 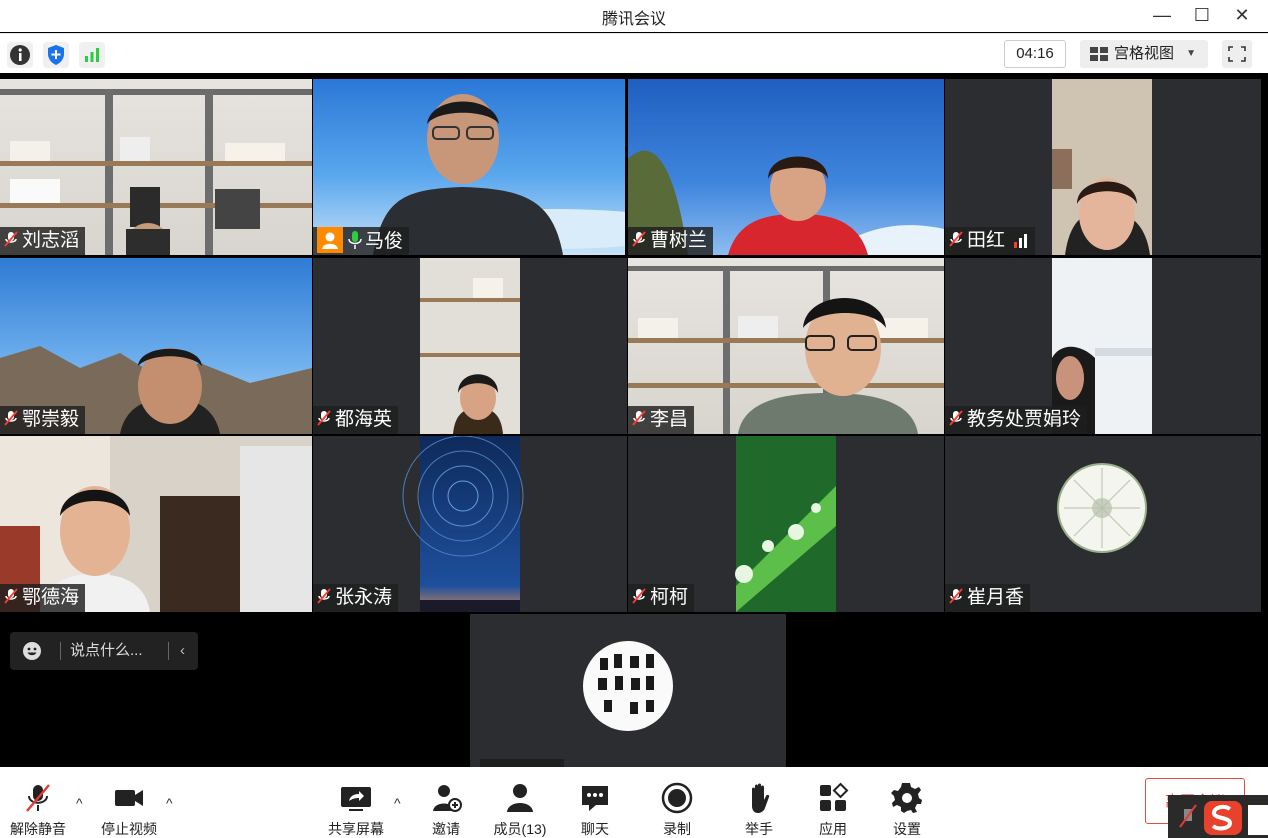 What do you see at coordinates (156, 524) in the screenshot?
I see `video-tile: 鄂德海` at bounding box center [156, 524].